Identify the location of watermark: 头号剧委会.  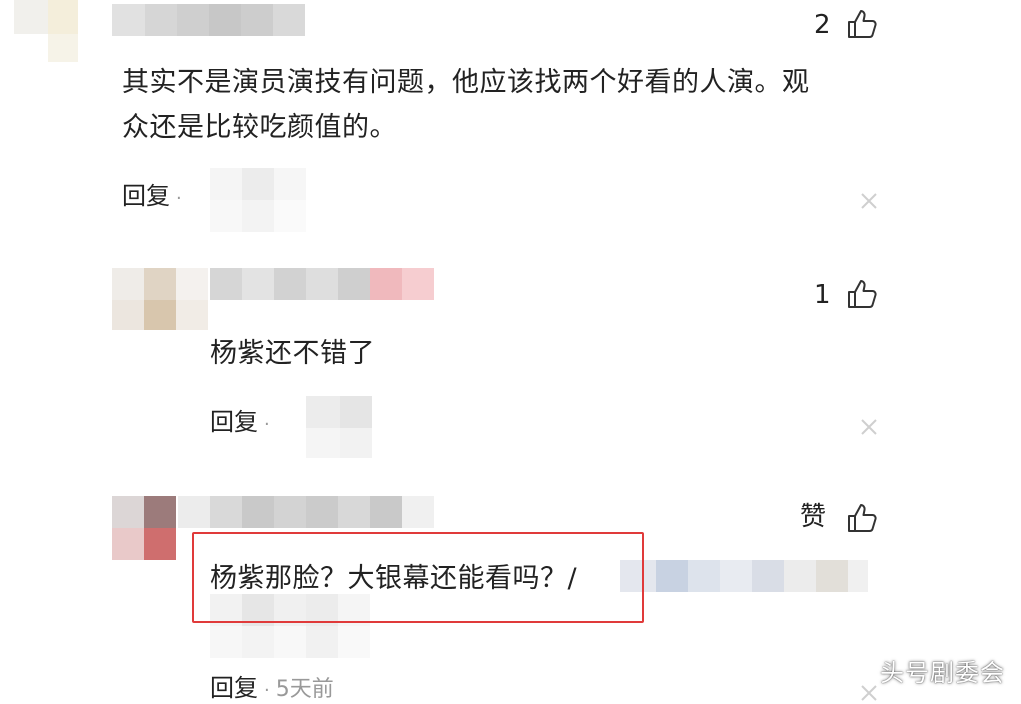
(942, 673).